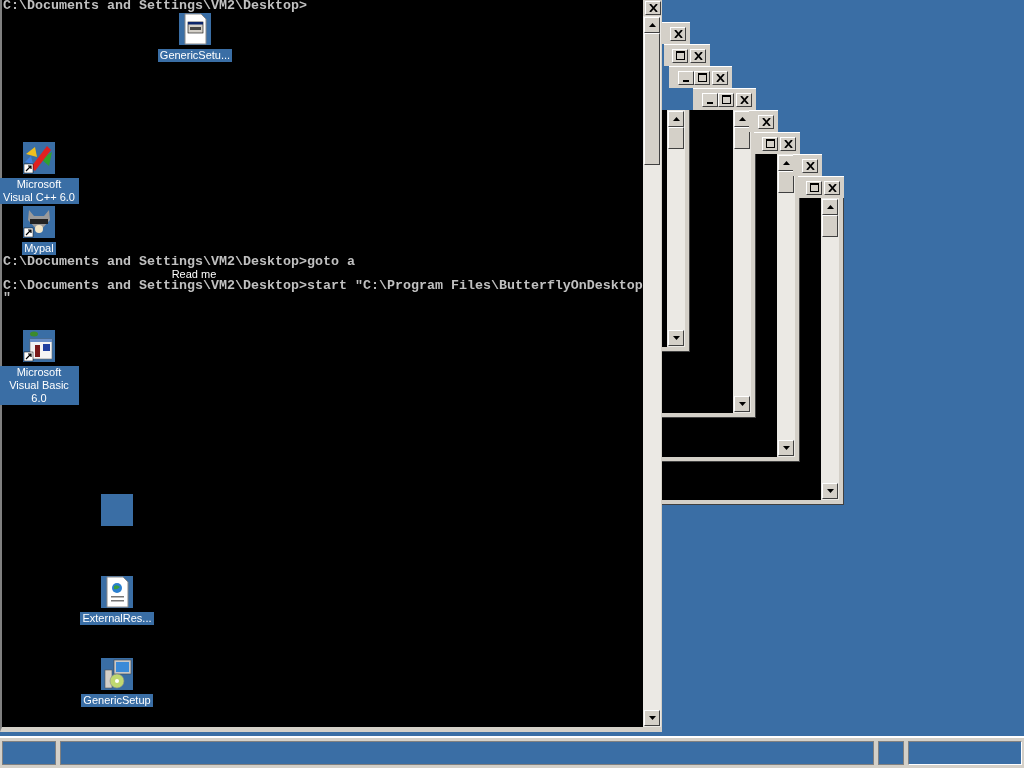 Image resolution: width=1024 pixels, height=768 pixels. What do you see at coordinates (39, 385) in the screenshot?
I see `icon-label: Microsoft Visual Basic 6.0` at bounding box center [39, 385].